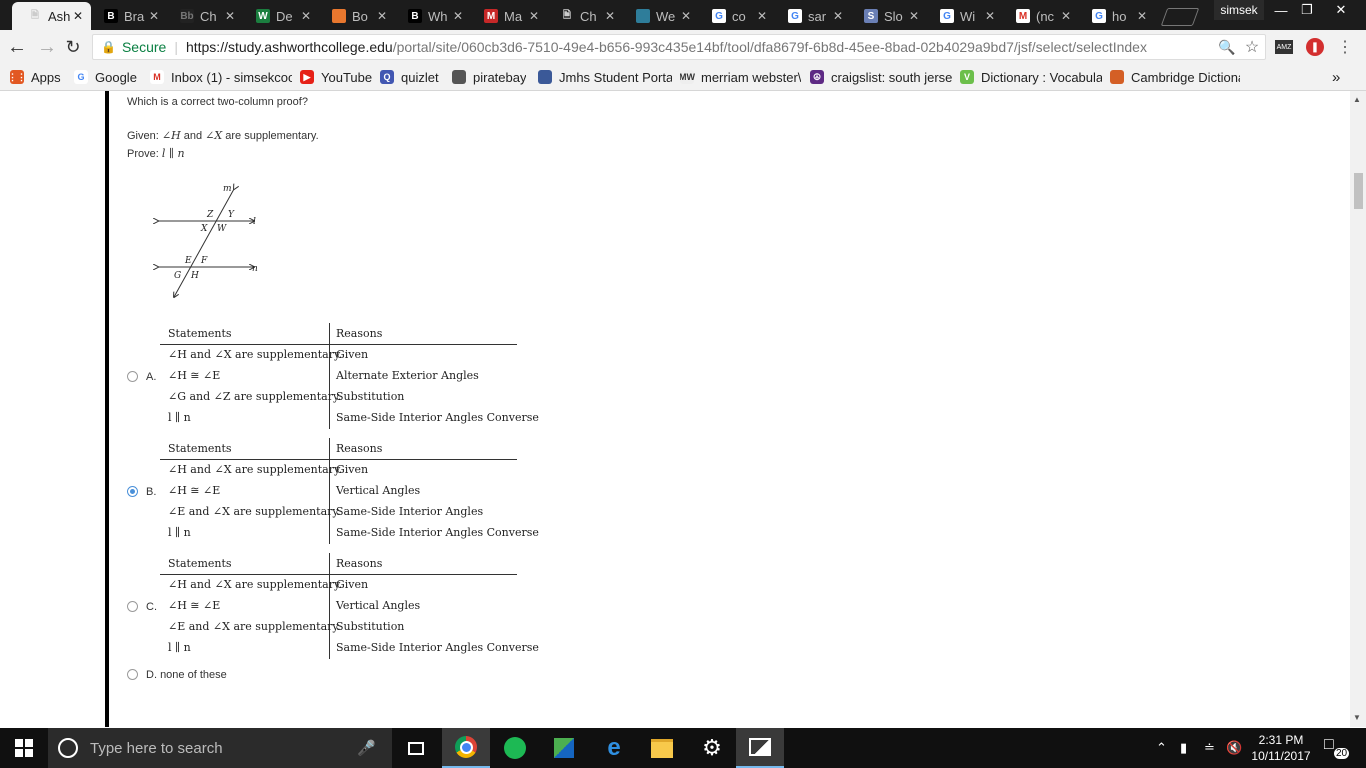  Describe the element at coordinates (515, 748) in the screenshot. I see `taskbar-app-spotify` at that location.